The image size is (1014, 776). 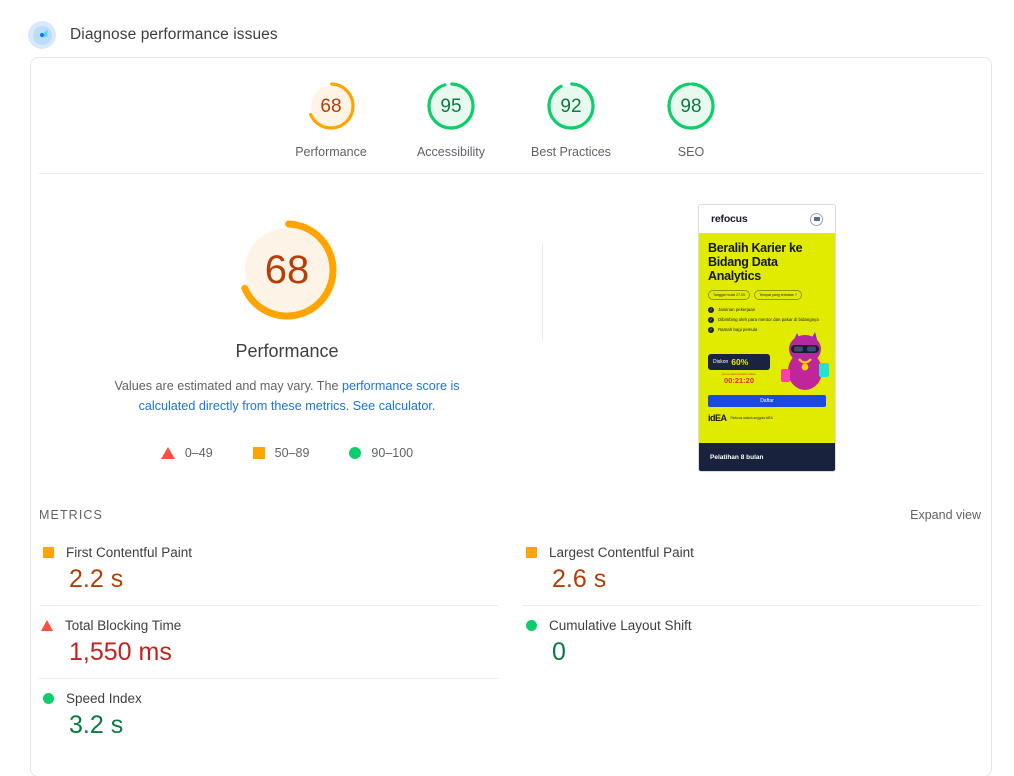 What do you see at coordinates (729, 219) in the screenshot?
I see `preview-logo: refocus` at bounding box center [729, 219].